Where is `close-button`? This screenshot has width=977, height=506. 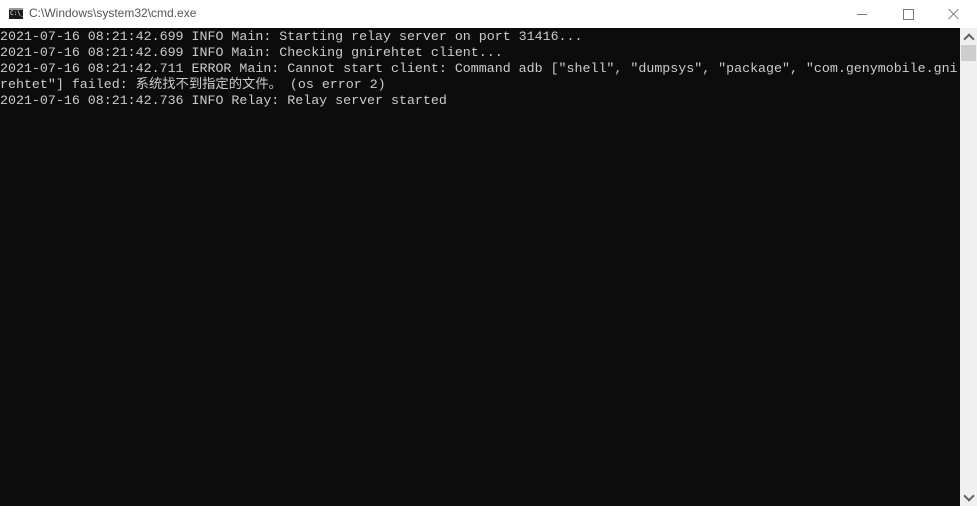
close-button is located at coordinates (954, 14).